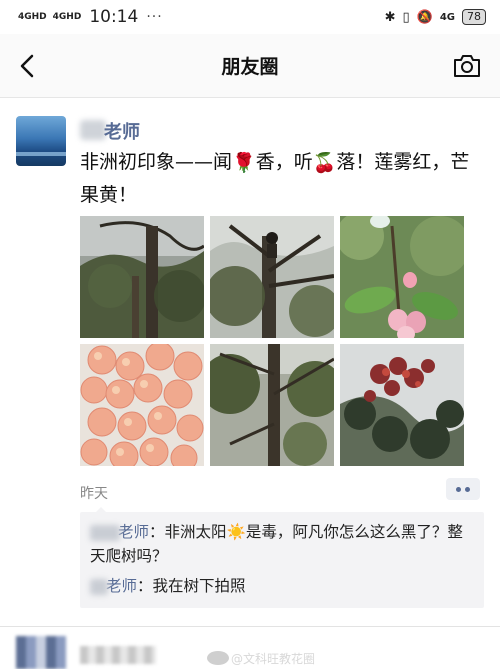 The image size is (500, 669). What do you see at coordinates (142, 405) in the screenshot?
I see `photo-basket-of-wax-apples` at bounding box center [142, 405].